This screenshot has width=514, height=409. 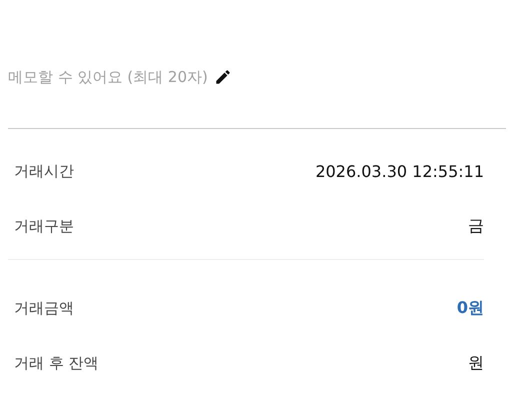 What do you see at coordinates (476, 363) in the screenshot?
I see `row-value: 원` at bounding box center [476, 363].